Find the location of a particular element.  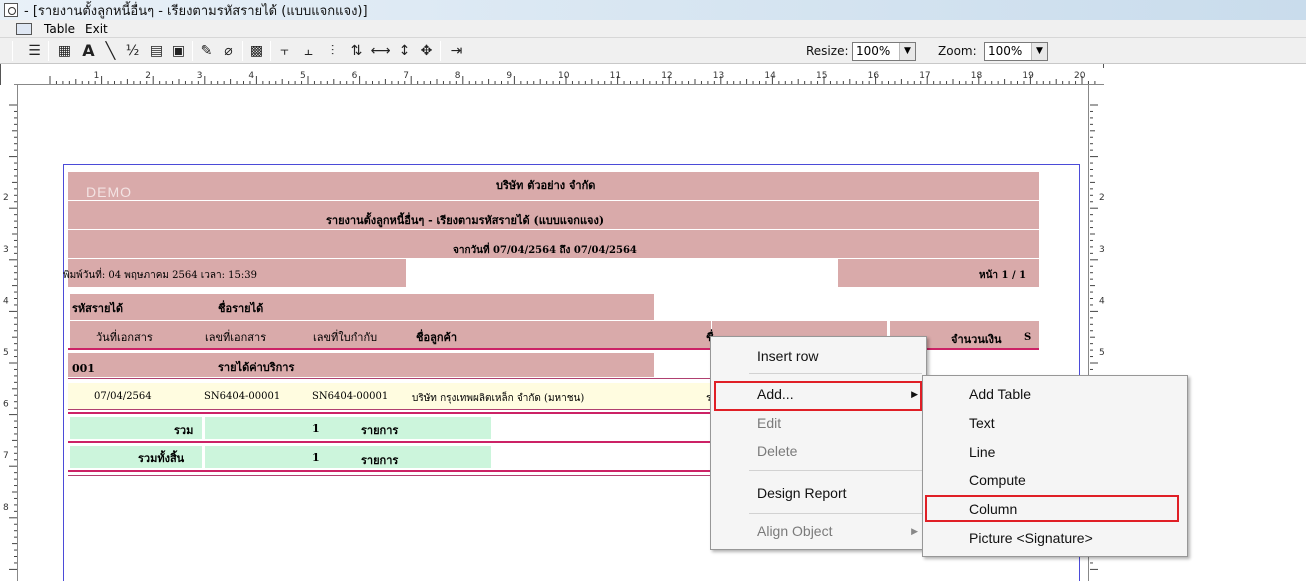

align-top-icon: ⫟ is located at coordinates (284, 51).